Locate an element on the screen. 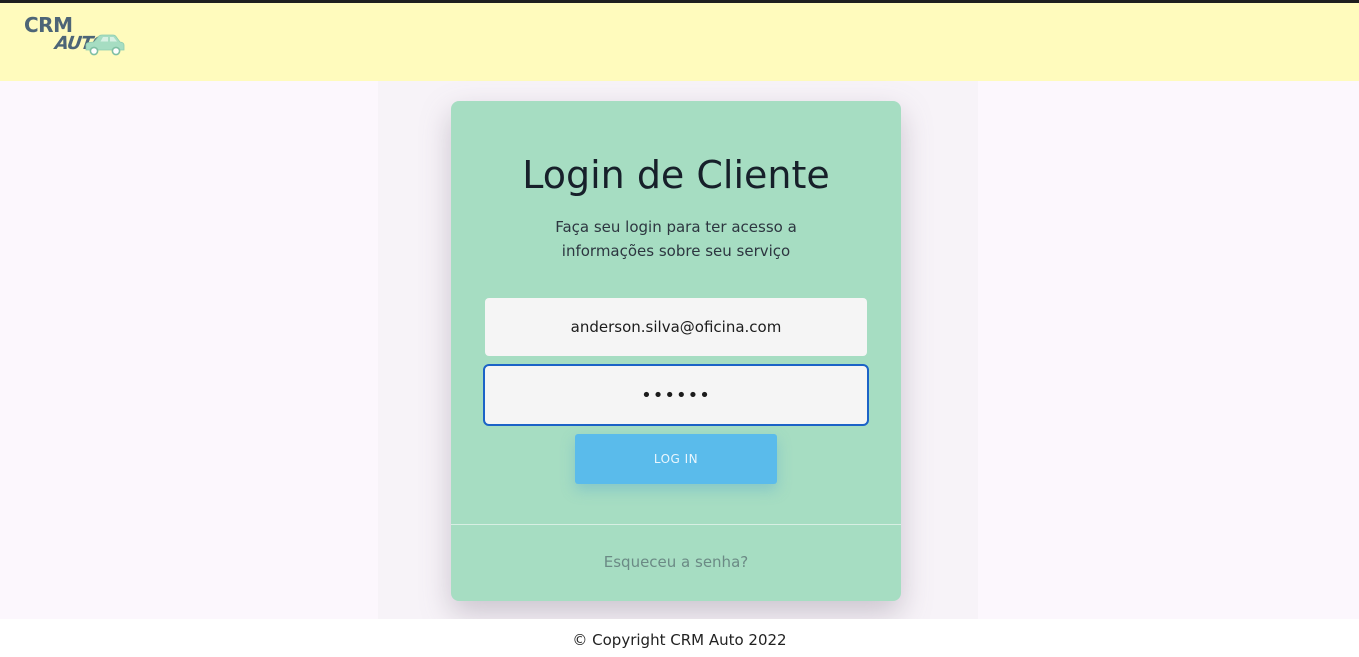 Image resolution: width=1359 pixels, height=657 pixels. car-icon is located at coordinates (105, 45).